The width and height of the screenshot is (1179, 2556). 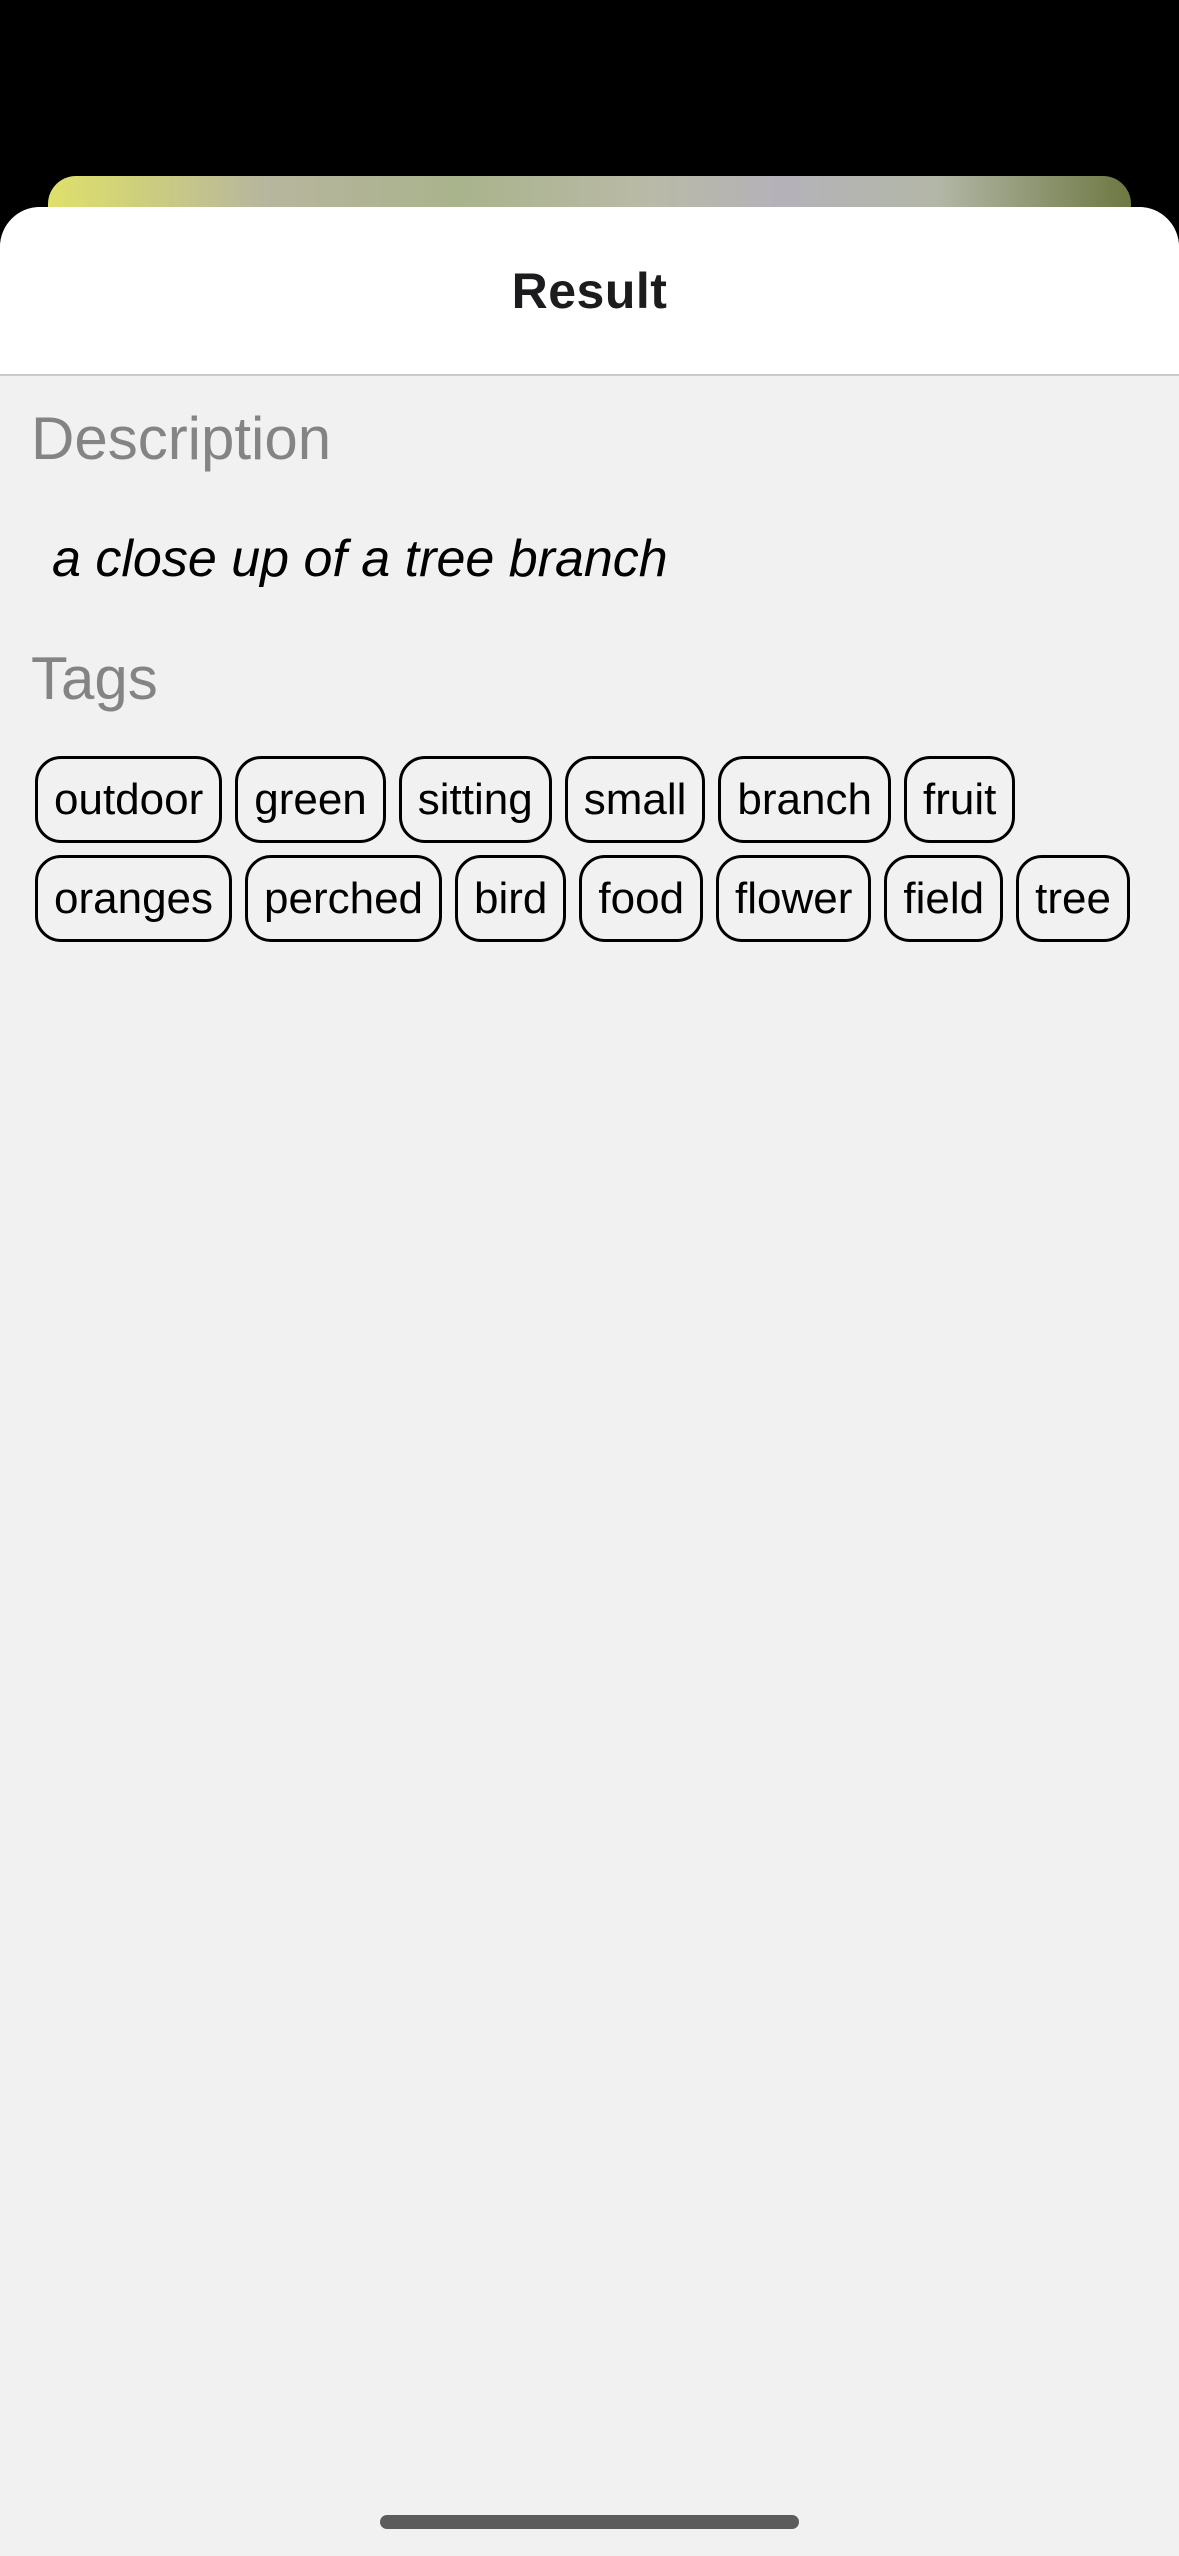 I want to click on tag-chip: green, so click(x=310, y=799).